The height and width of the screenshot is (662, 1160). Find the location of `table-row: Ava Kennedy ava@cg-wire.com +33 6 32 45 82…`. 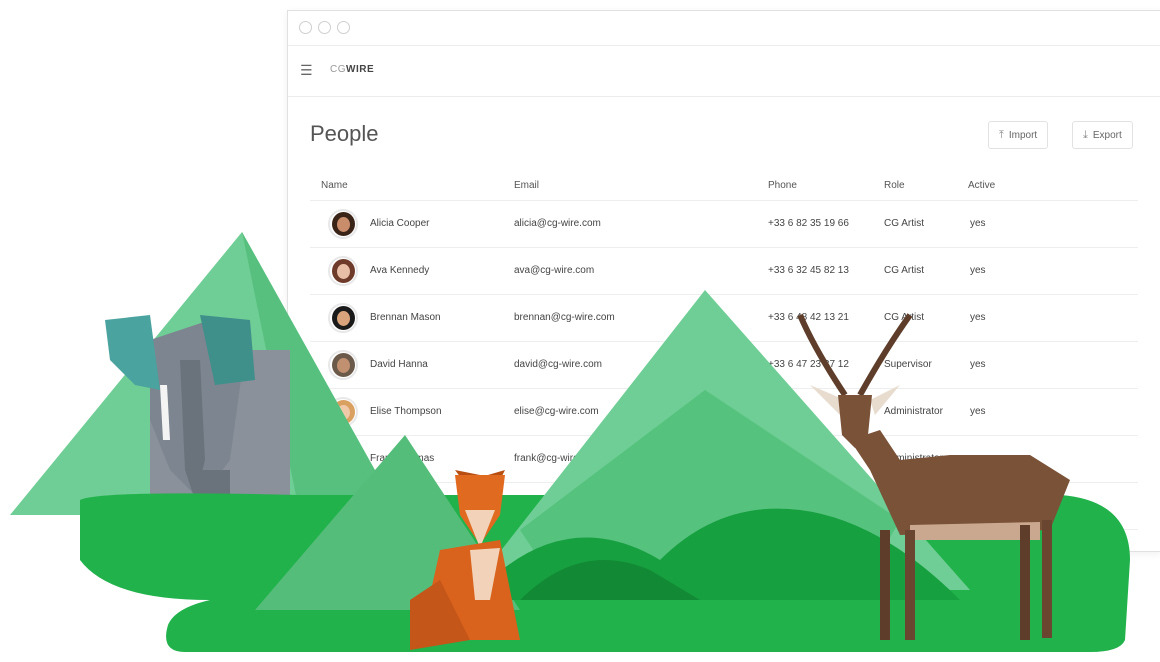

table-row: Ava Kennedy ava@cg-wire.com +33 6 32 45 82… is located at coordinates (724, 271).